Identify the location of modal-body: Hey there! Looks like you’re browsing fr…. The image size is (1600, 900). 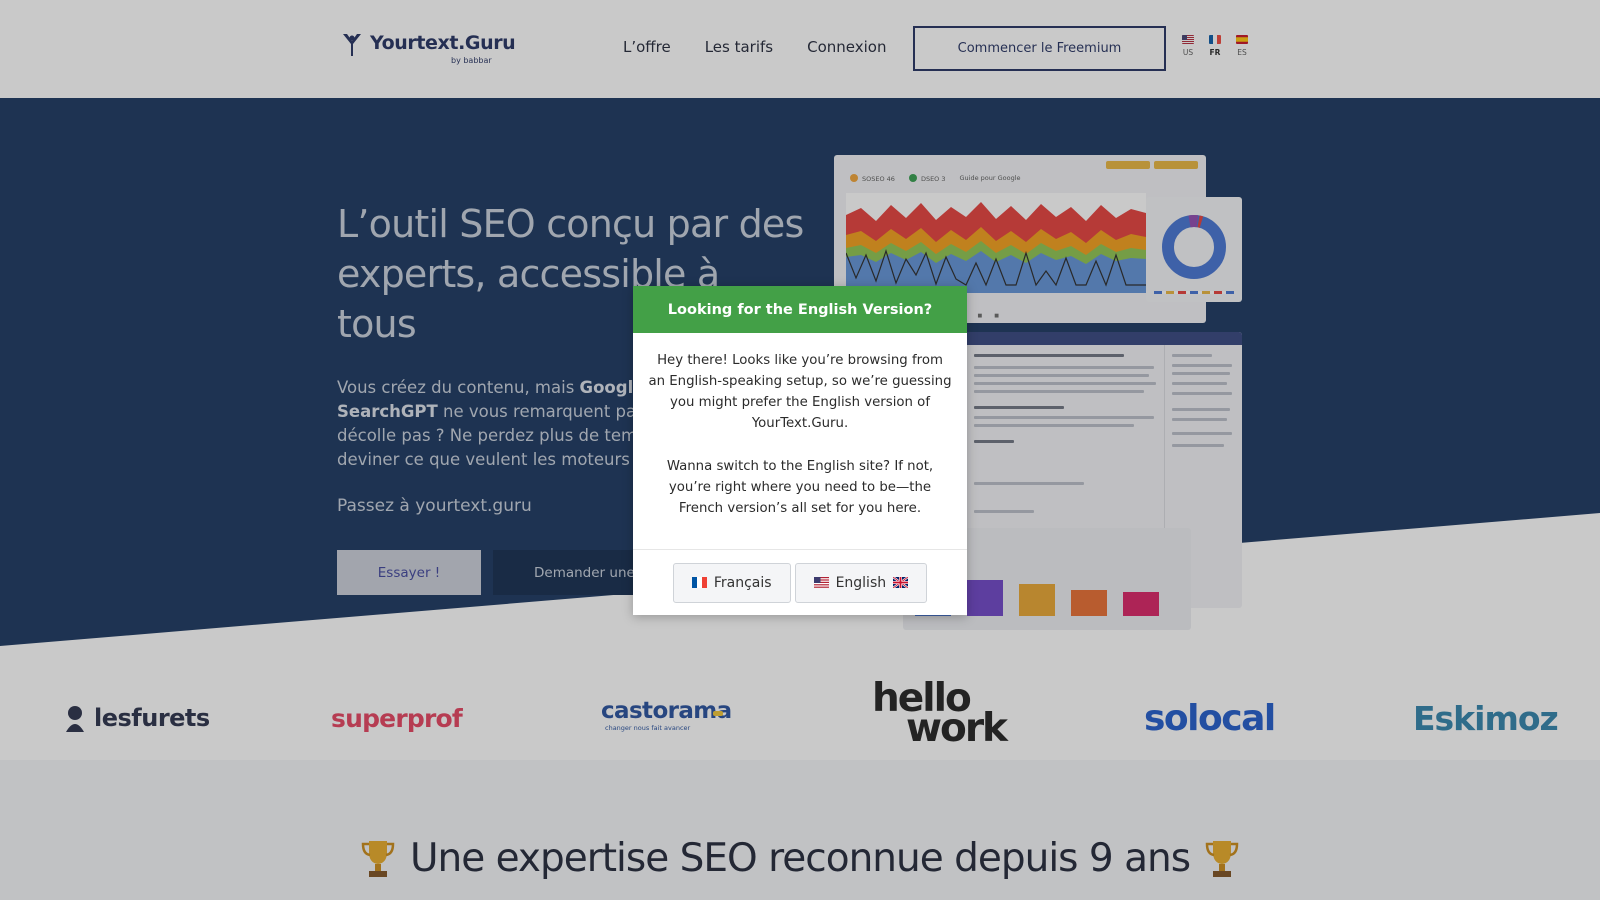
(800, 441).